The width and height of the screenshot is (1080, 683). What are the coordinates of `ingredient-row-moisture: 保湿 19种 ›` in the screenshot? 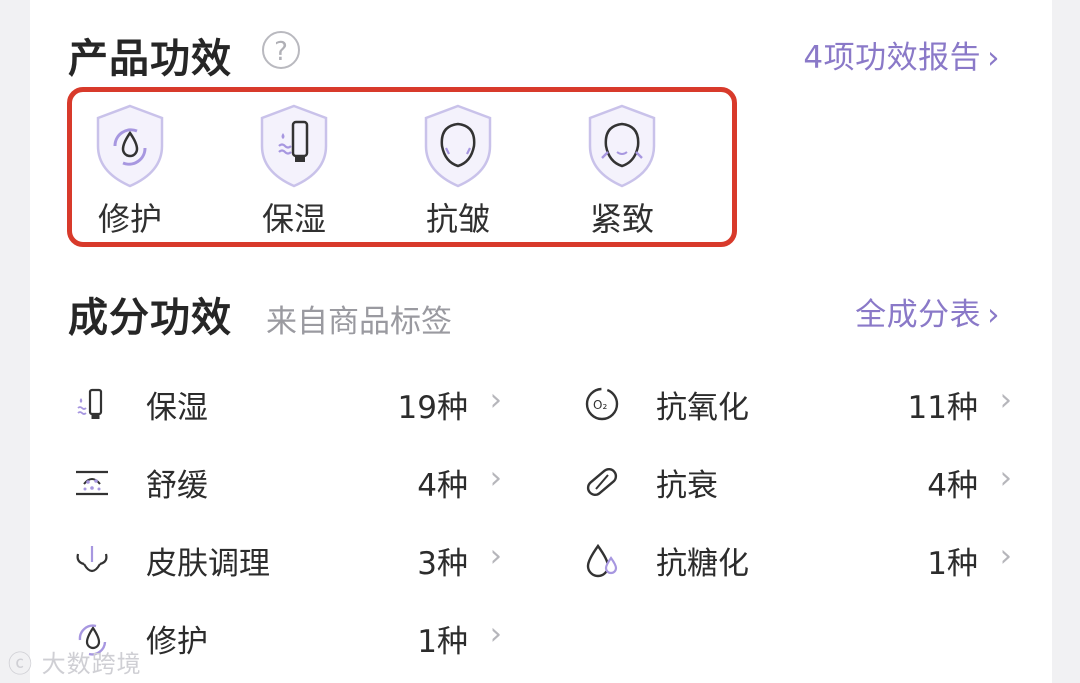 It's located at (287, 404).